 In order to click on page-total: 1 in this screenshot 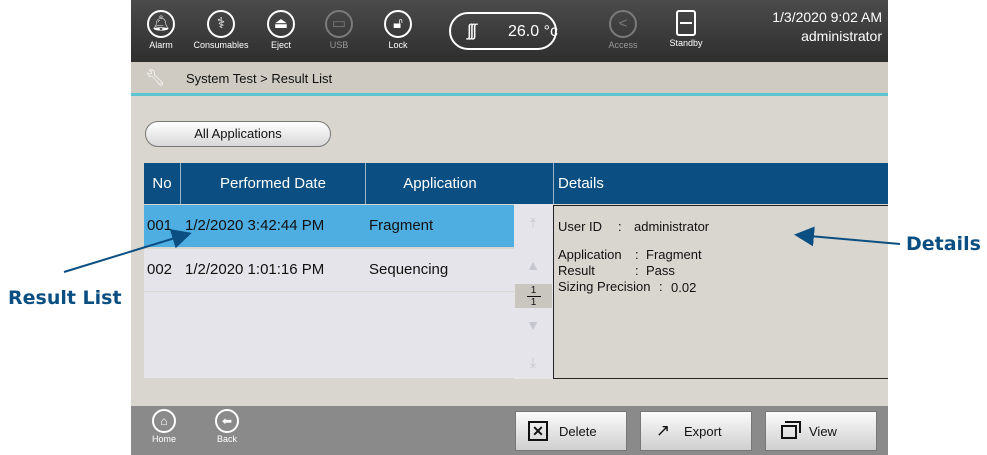, I will do `click(533, 302)`.